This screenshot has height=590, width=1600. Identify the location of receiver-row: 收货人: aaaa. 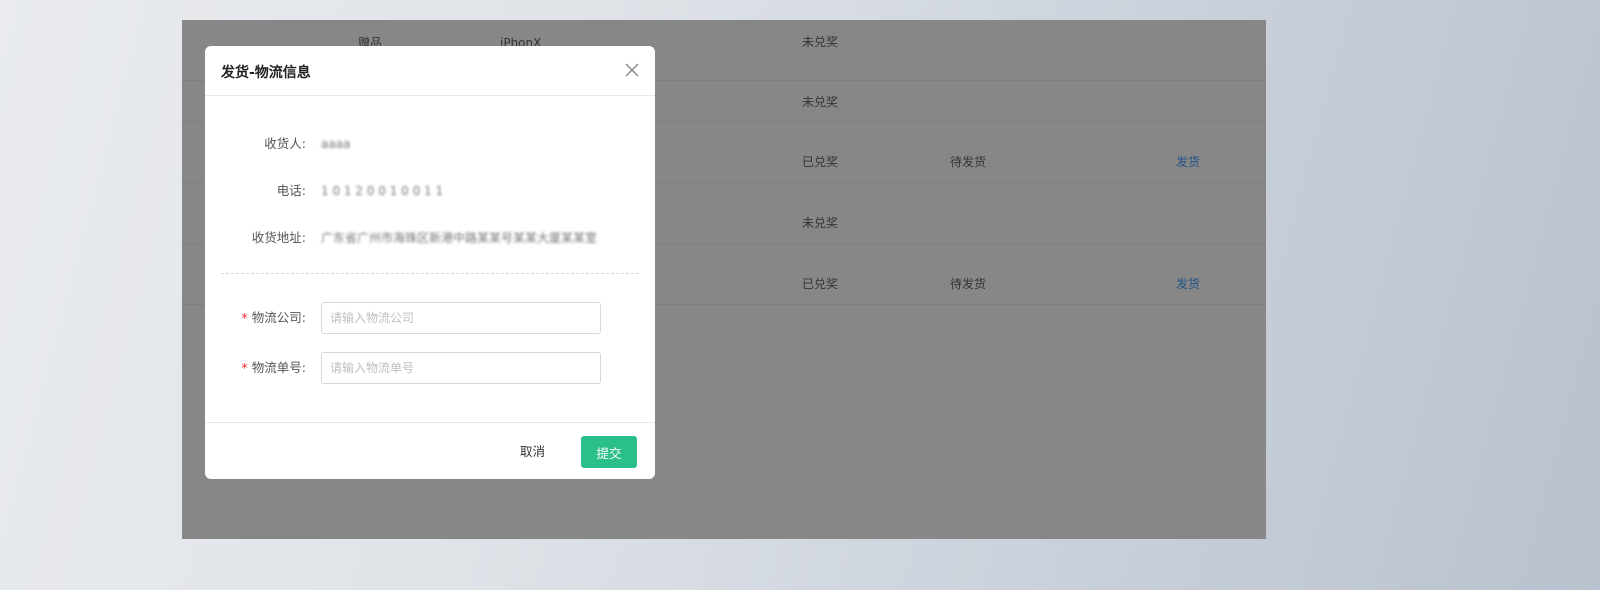
(430, 144).